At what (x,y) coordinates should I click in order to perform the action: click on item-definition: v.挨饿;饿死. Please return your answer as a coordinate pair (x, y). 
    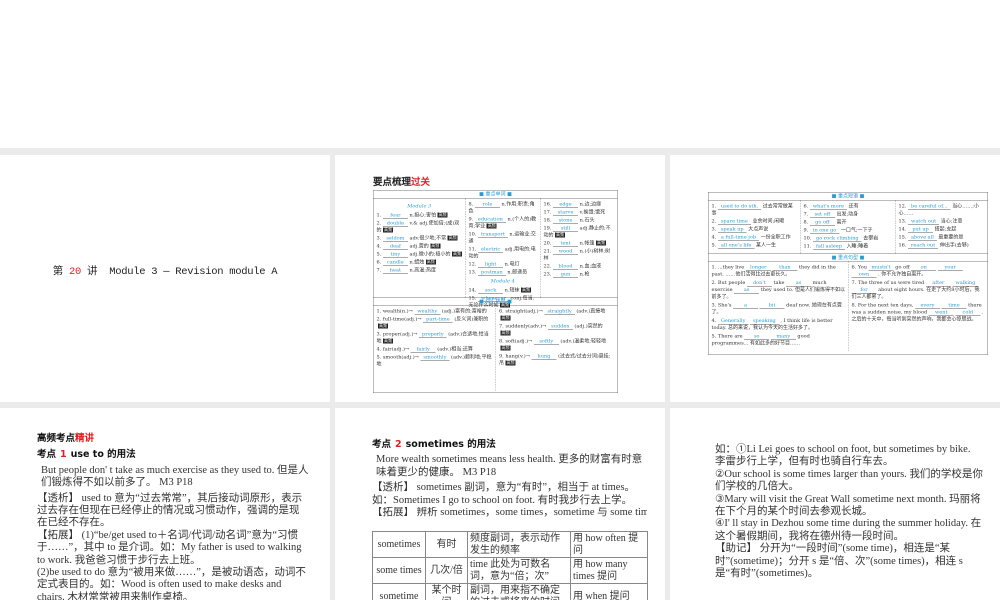
    Looking at the image, I should click on (592, 212).